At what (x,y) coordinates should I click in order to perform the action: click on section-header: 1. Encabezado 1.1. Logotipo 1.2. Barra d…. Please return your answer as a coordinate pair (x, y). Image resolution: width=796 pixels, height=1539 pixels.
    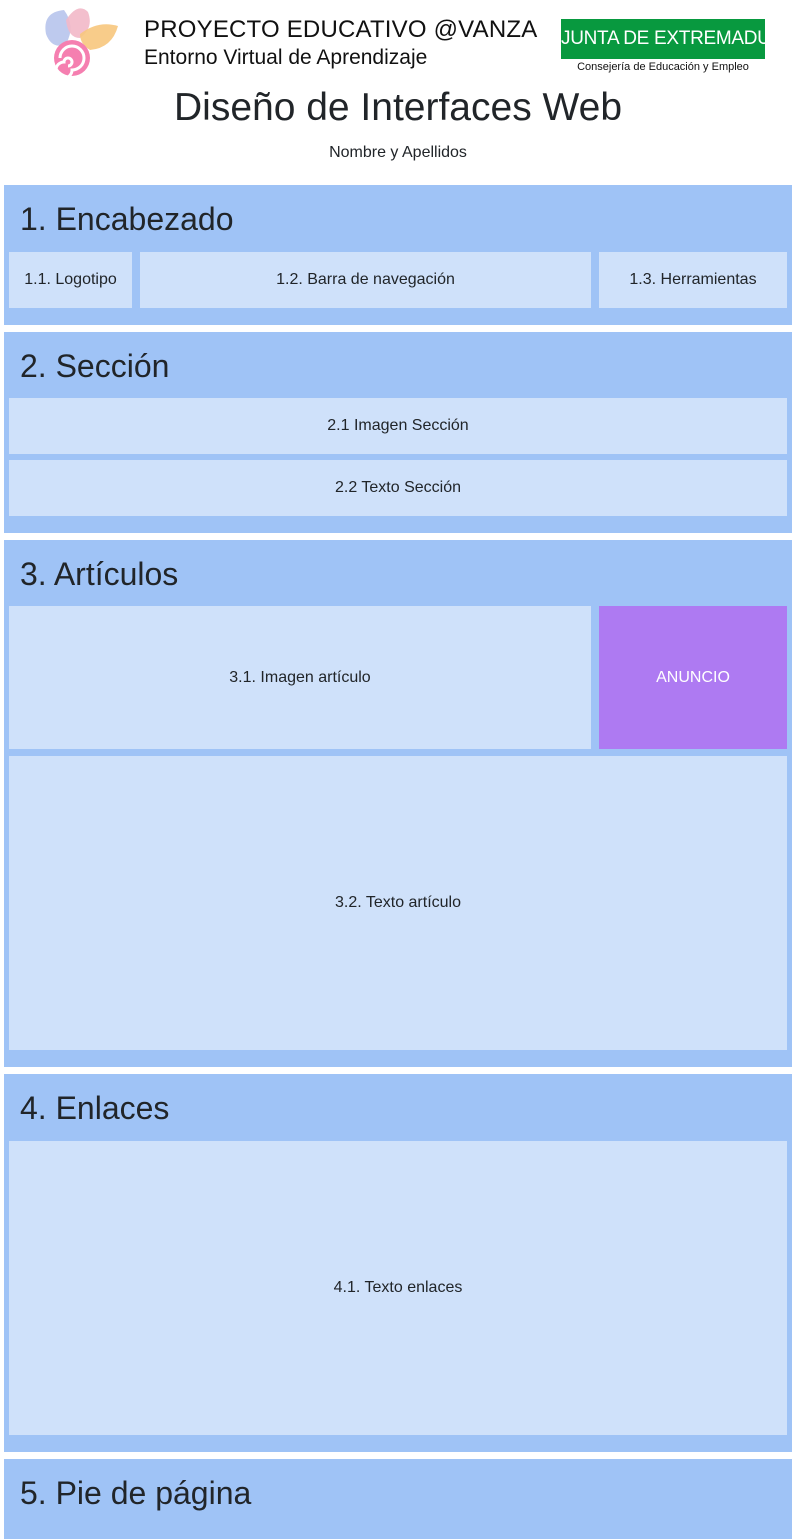
    Looking at the image, I should click on (398, 255).